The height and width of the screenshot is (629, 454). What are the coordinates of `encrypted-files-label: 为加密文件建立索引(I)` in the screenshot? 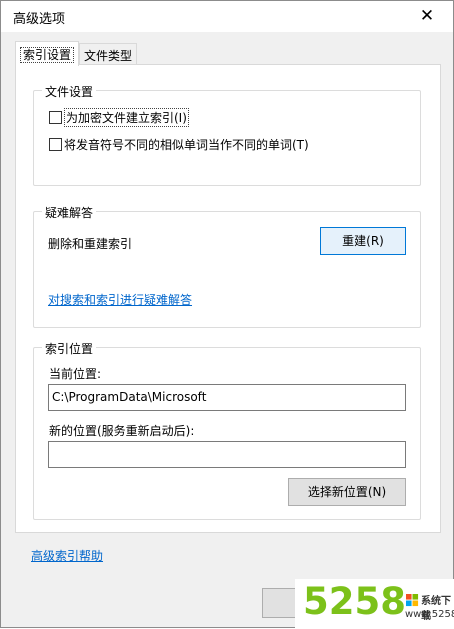 It's located at (126, 117).